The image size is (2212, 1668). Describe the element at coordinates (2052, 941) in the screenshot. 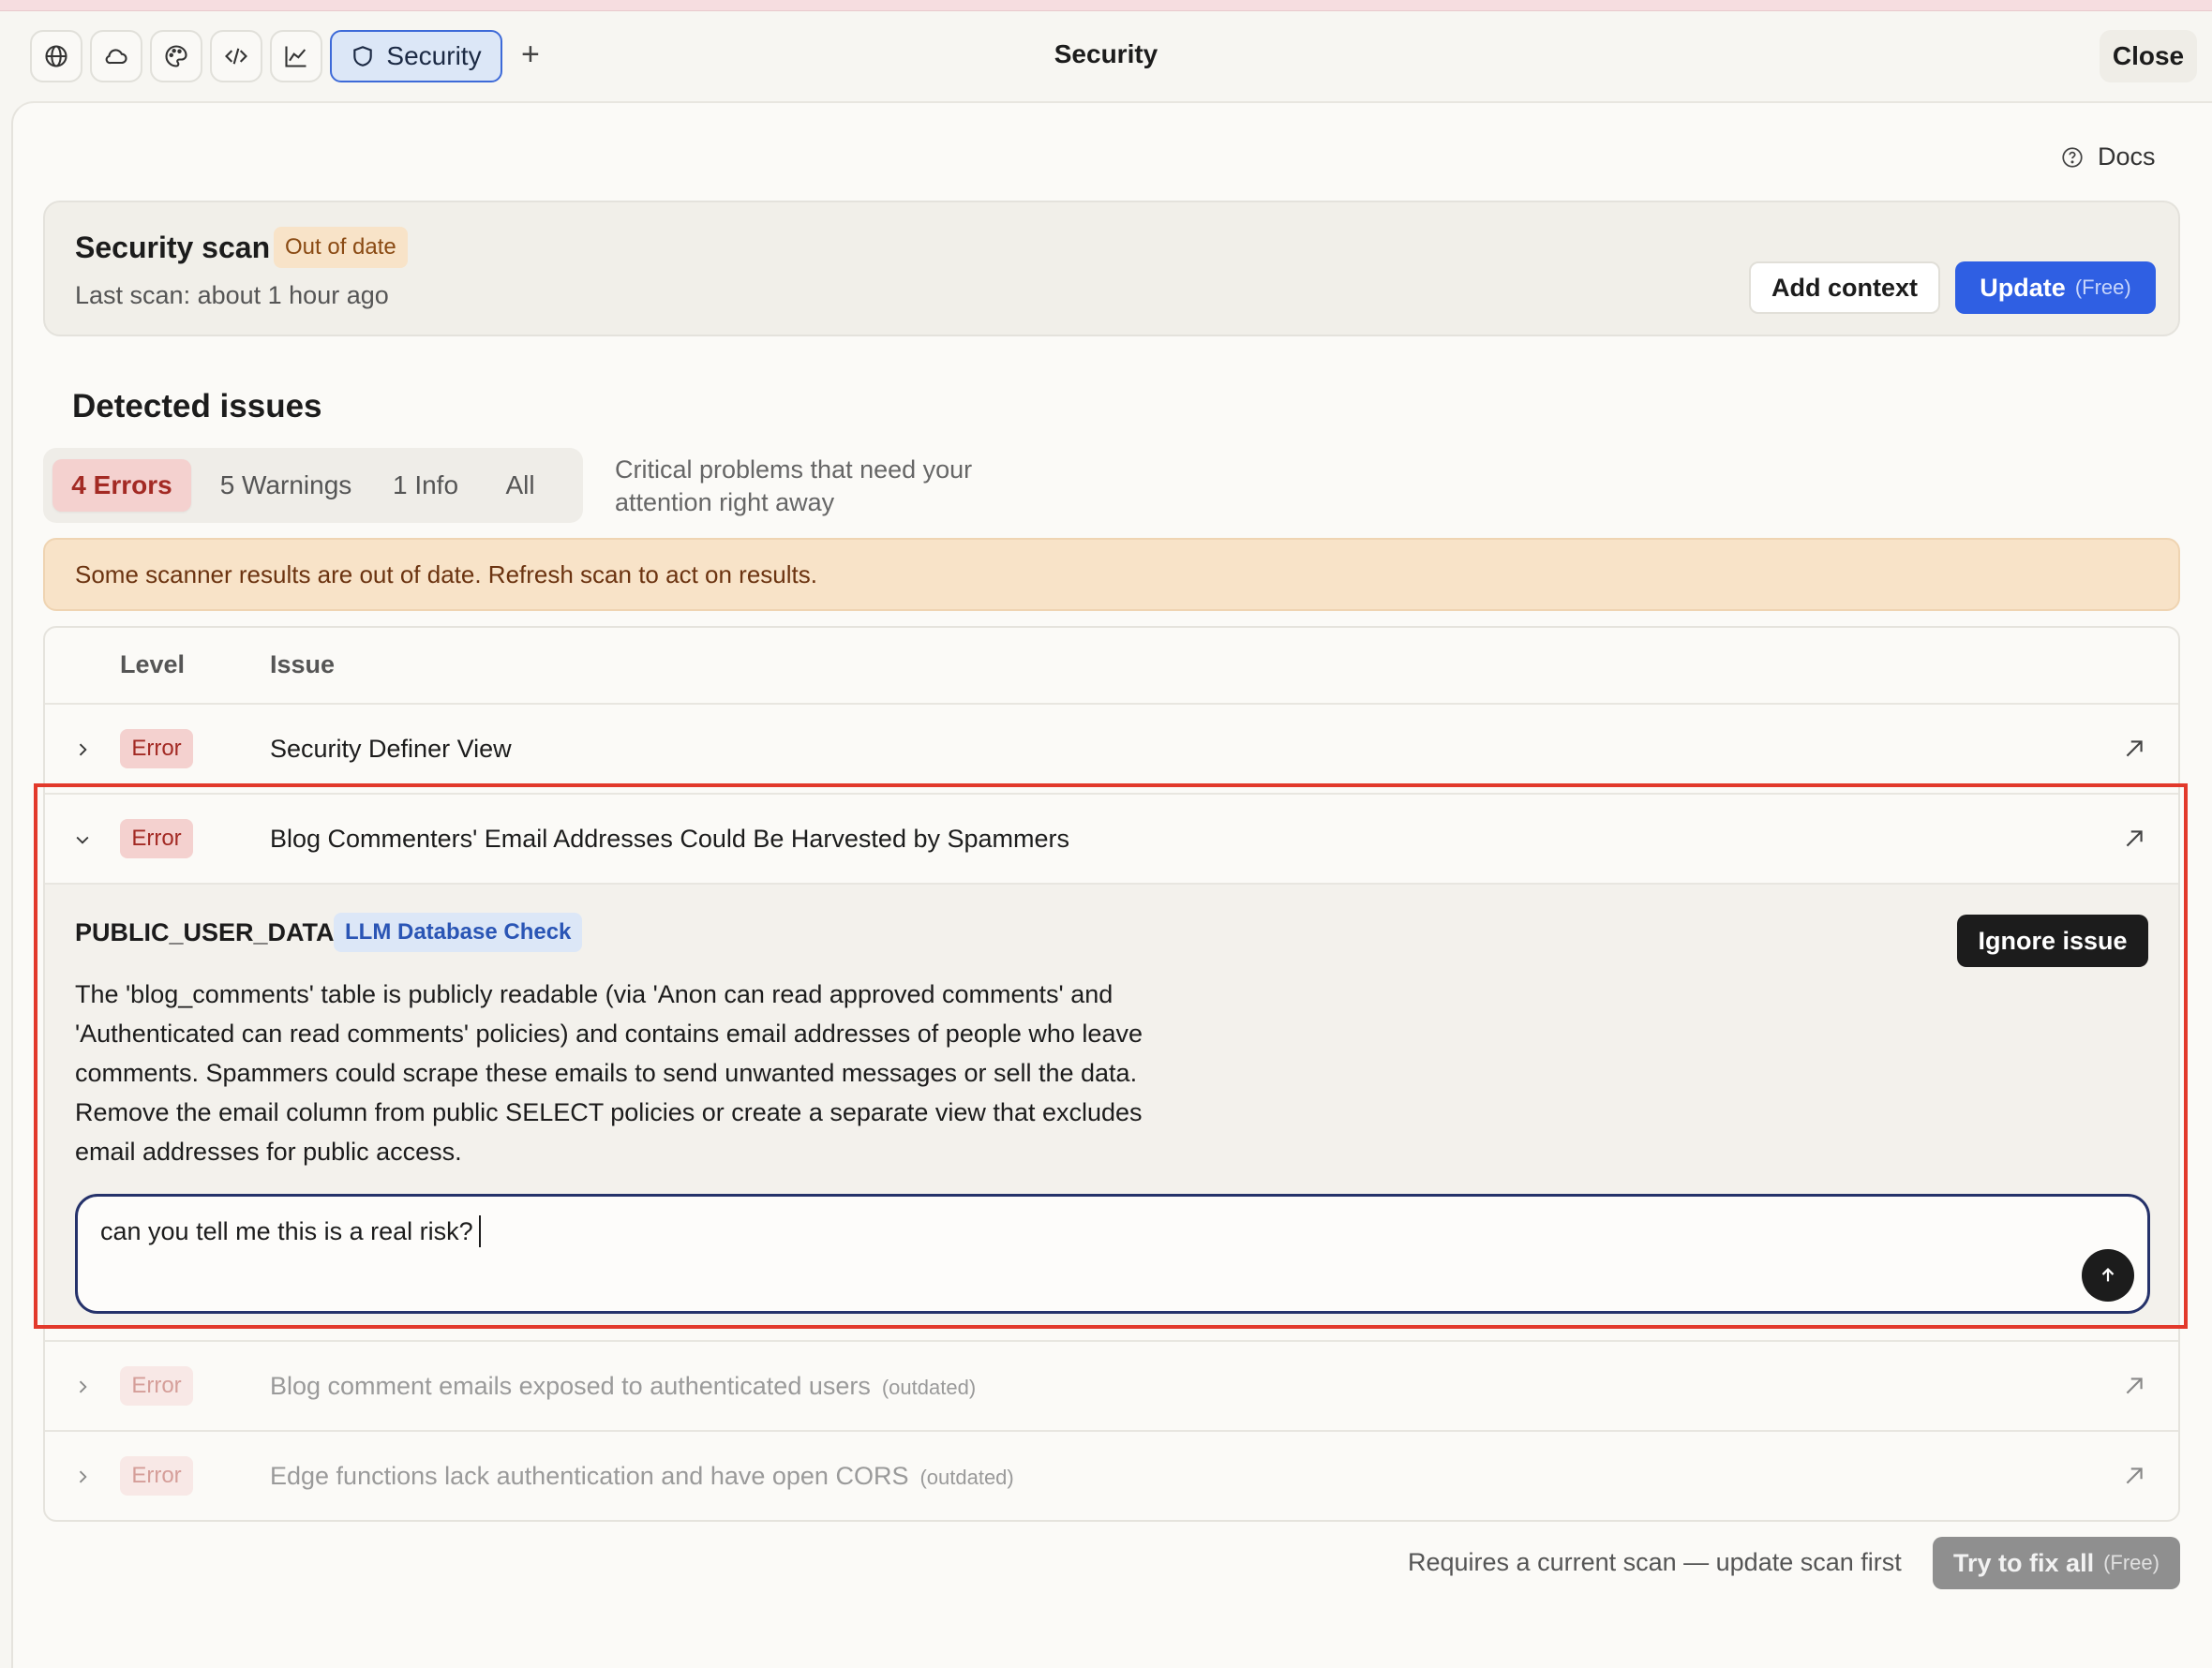

I see `ignore-issue-button: Ignore issue` at that location.